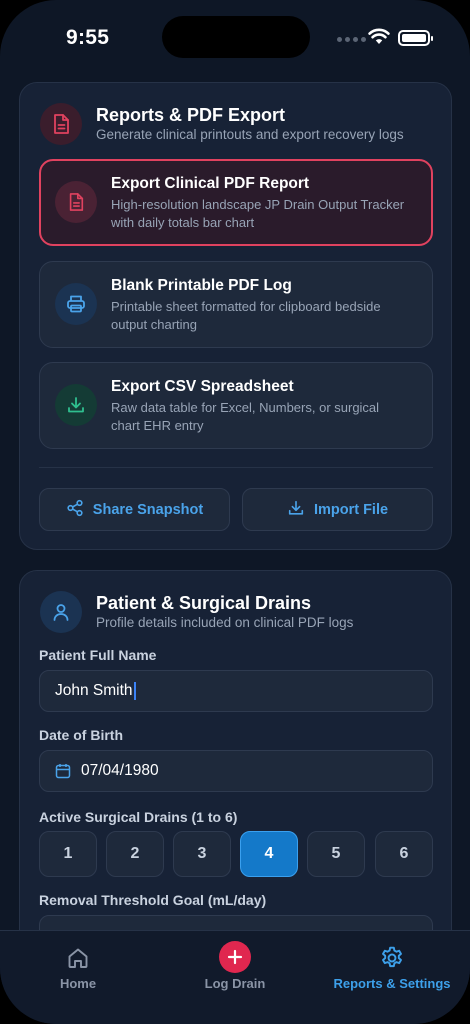 Image resolution: width=470 pixels, height=1024 pixels. I want to click on import-file-button: Import File, so click(337, 509).